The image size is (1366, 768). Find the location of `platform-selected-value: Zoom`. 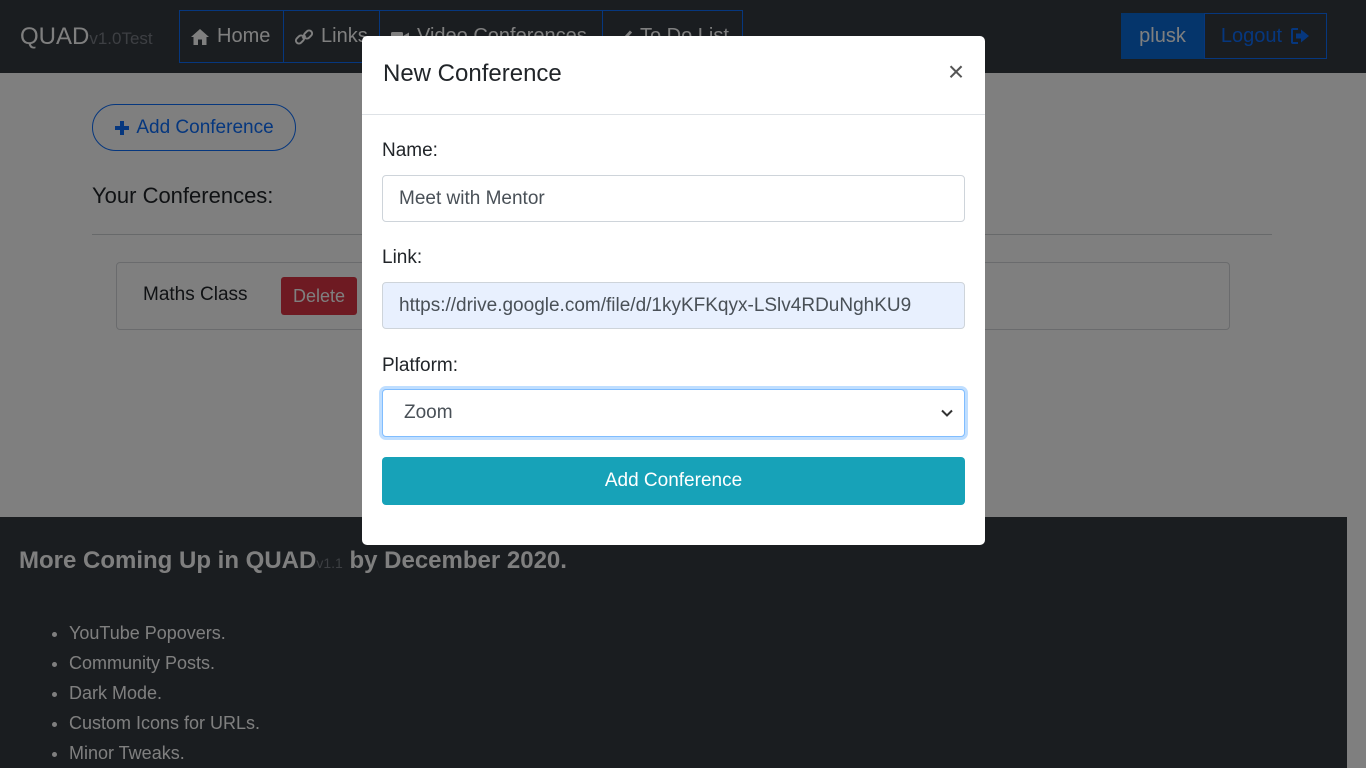

platform-selected-value: Zoom is located at coordinates (428, 412).